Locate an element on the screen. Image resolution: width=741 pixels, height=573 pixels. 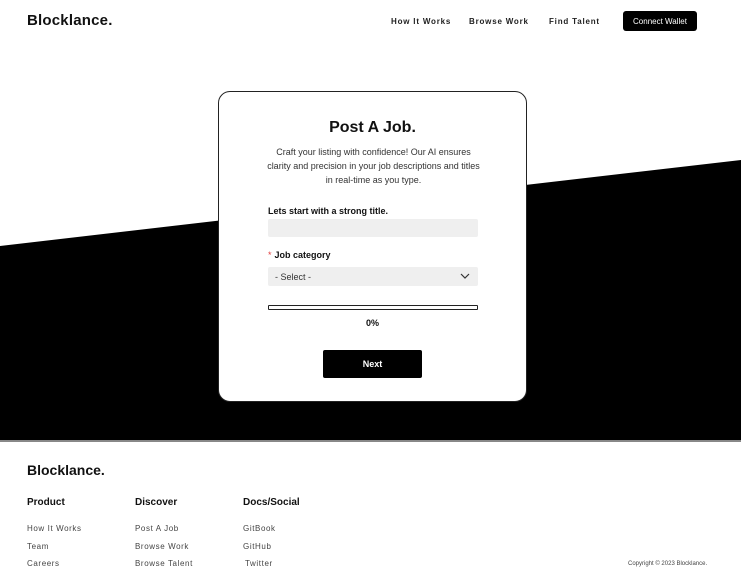
progress-bar is located at coordinates (373, 307).